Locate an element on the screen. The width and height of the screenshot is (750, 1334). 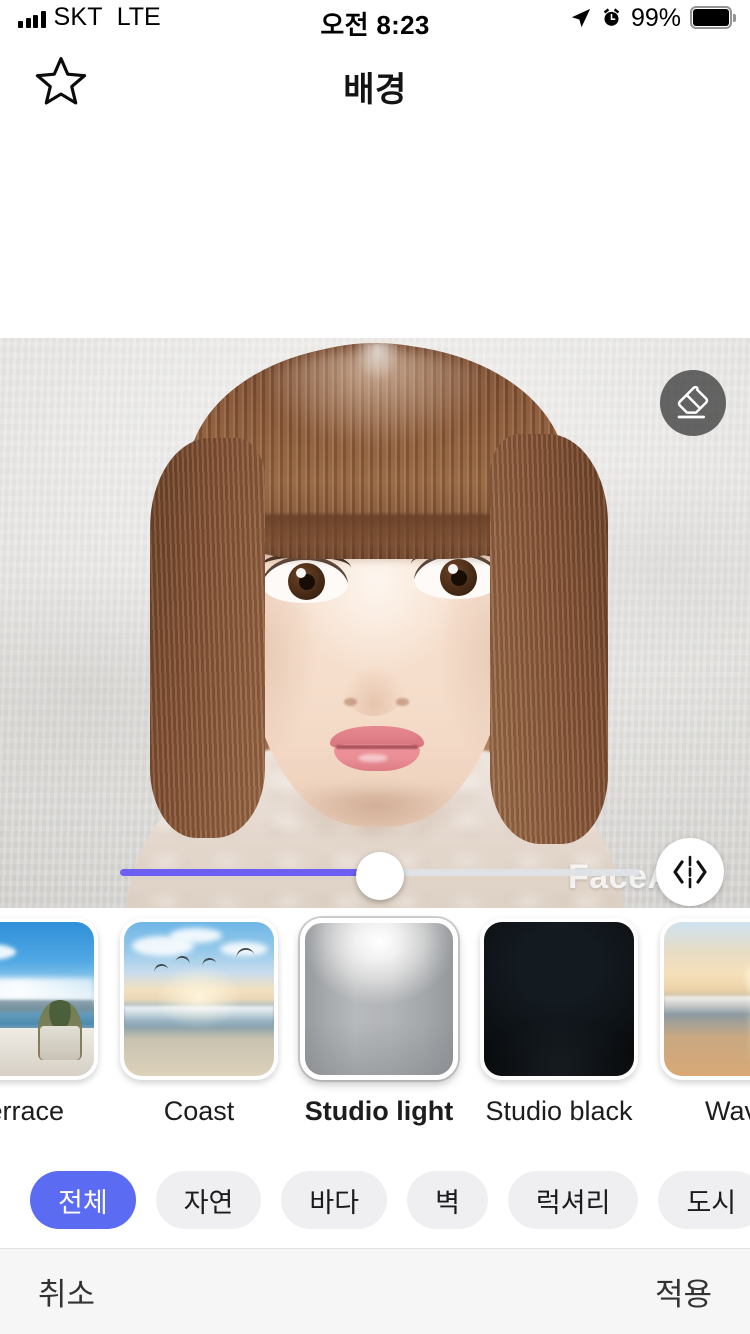
status-bar-right: 99% is located at coordinates (653, 17).